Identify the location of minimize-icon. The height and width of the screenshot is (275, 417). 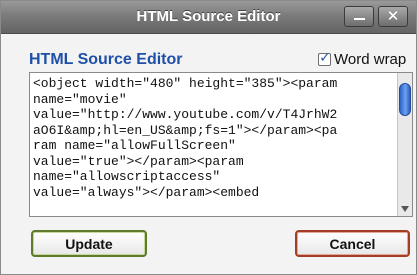
(359, 19).